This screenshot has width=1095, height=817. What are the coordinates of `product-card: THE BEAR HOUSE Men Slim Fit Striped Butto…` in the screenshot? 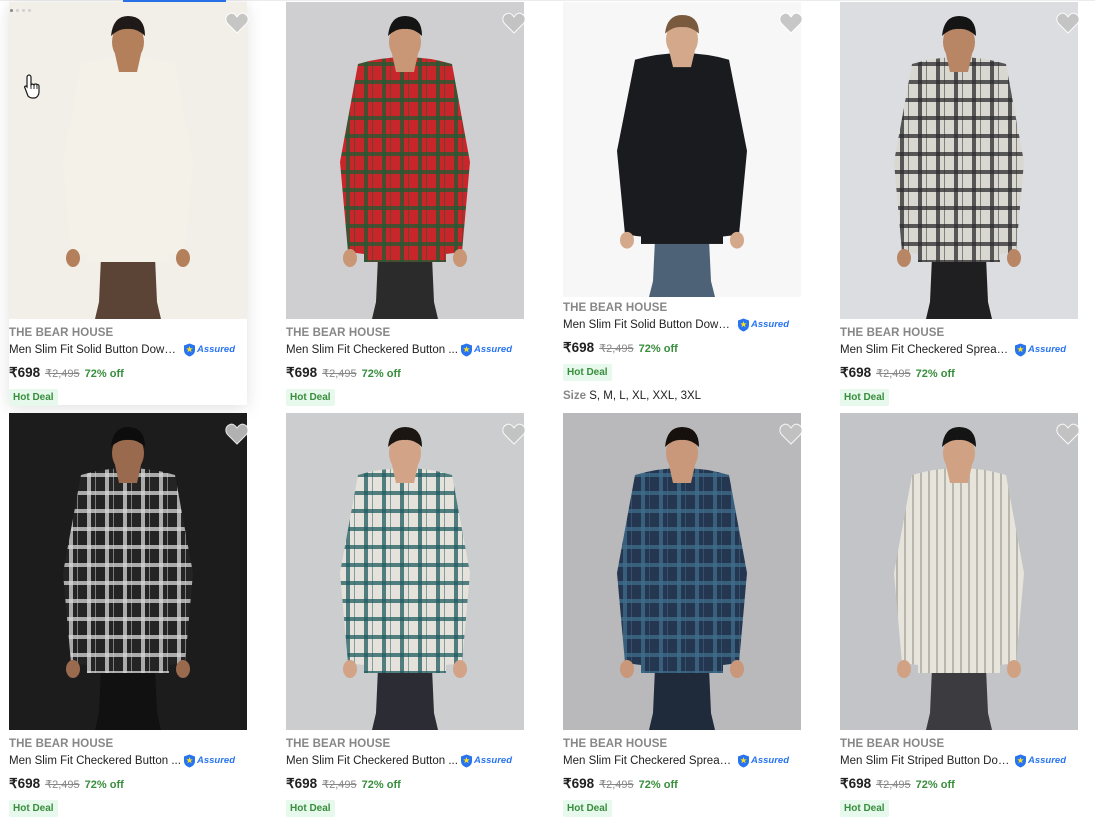 It's located at (960, 615).